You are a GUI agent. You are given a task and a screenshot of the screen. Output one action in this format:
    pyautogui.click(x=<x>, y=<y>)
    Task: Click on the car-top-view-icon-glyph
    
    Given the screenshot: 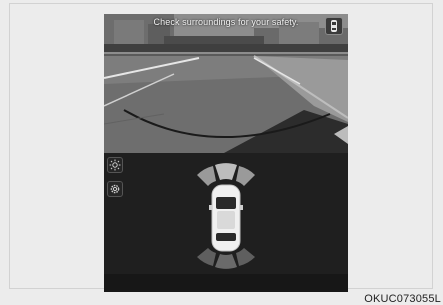 What is the action you would take?
    pyautogui.click(x=334, y=26)
    